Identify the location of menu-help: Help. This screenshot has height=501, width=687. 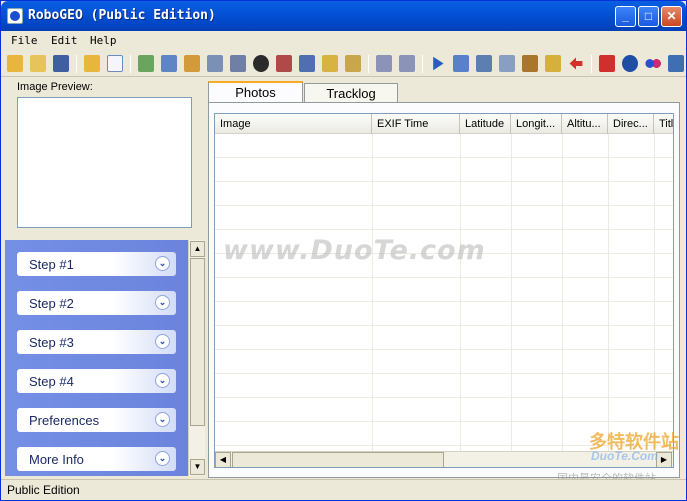
(103, 40).